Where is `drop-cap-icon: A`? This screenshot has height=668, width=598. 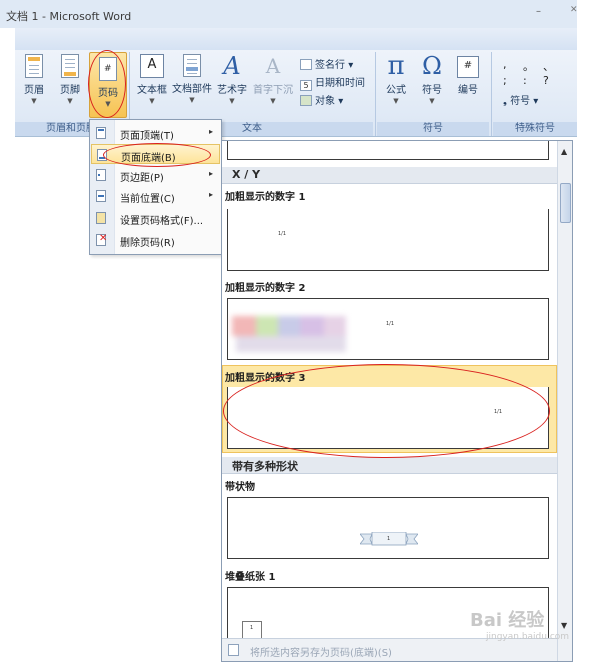
drop-cap-icon: A is located at coordinates (273, 66).